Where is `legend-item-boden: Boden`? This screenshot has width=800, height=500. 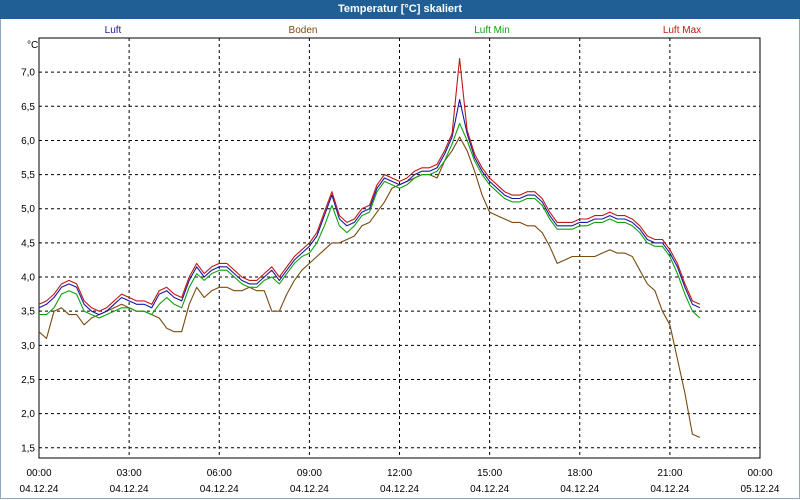
legend-item-boden: Boden is located at coordinates (303, 30).